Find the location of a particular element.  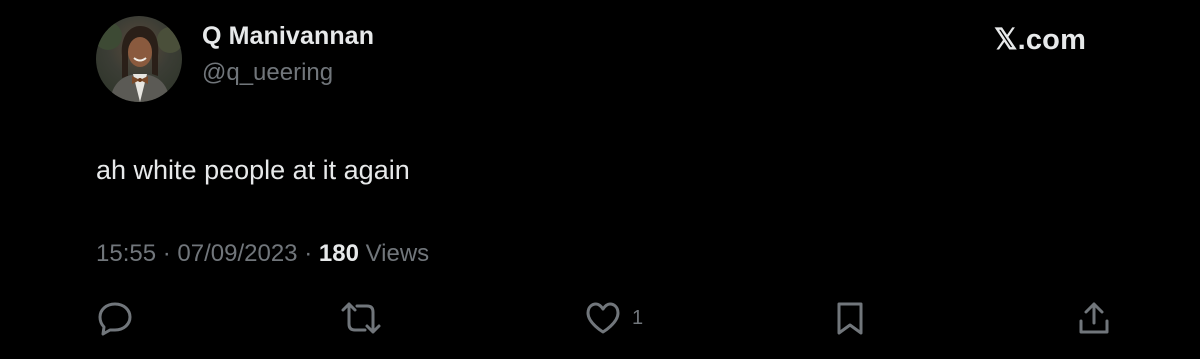

tweet-metadata: 15:55 · 07/09/2023 · 180 Views is located at coordinates (262, 254).